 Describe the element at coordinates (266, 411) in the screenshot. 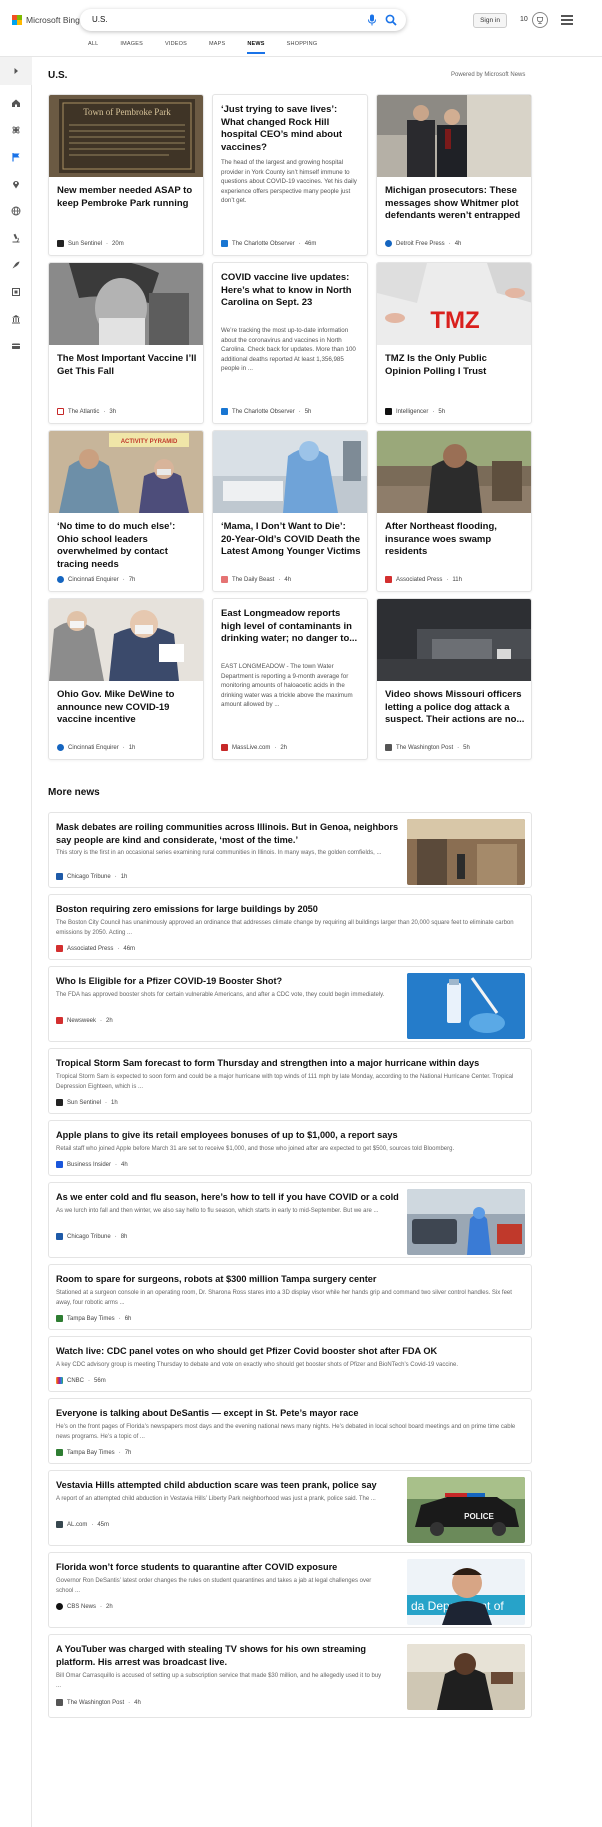

I see `card-source: The Charlotte Observer · 5h` at that location.